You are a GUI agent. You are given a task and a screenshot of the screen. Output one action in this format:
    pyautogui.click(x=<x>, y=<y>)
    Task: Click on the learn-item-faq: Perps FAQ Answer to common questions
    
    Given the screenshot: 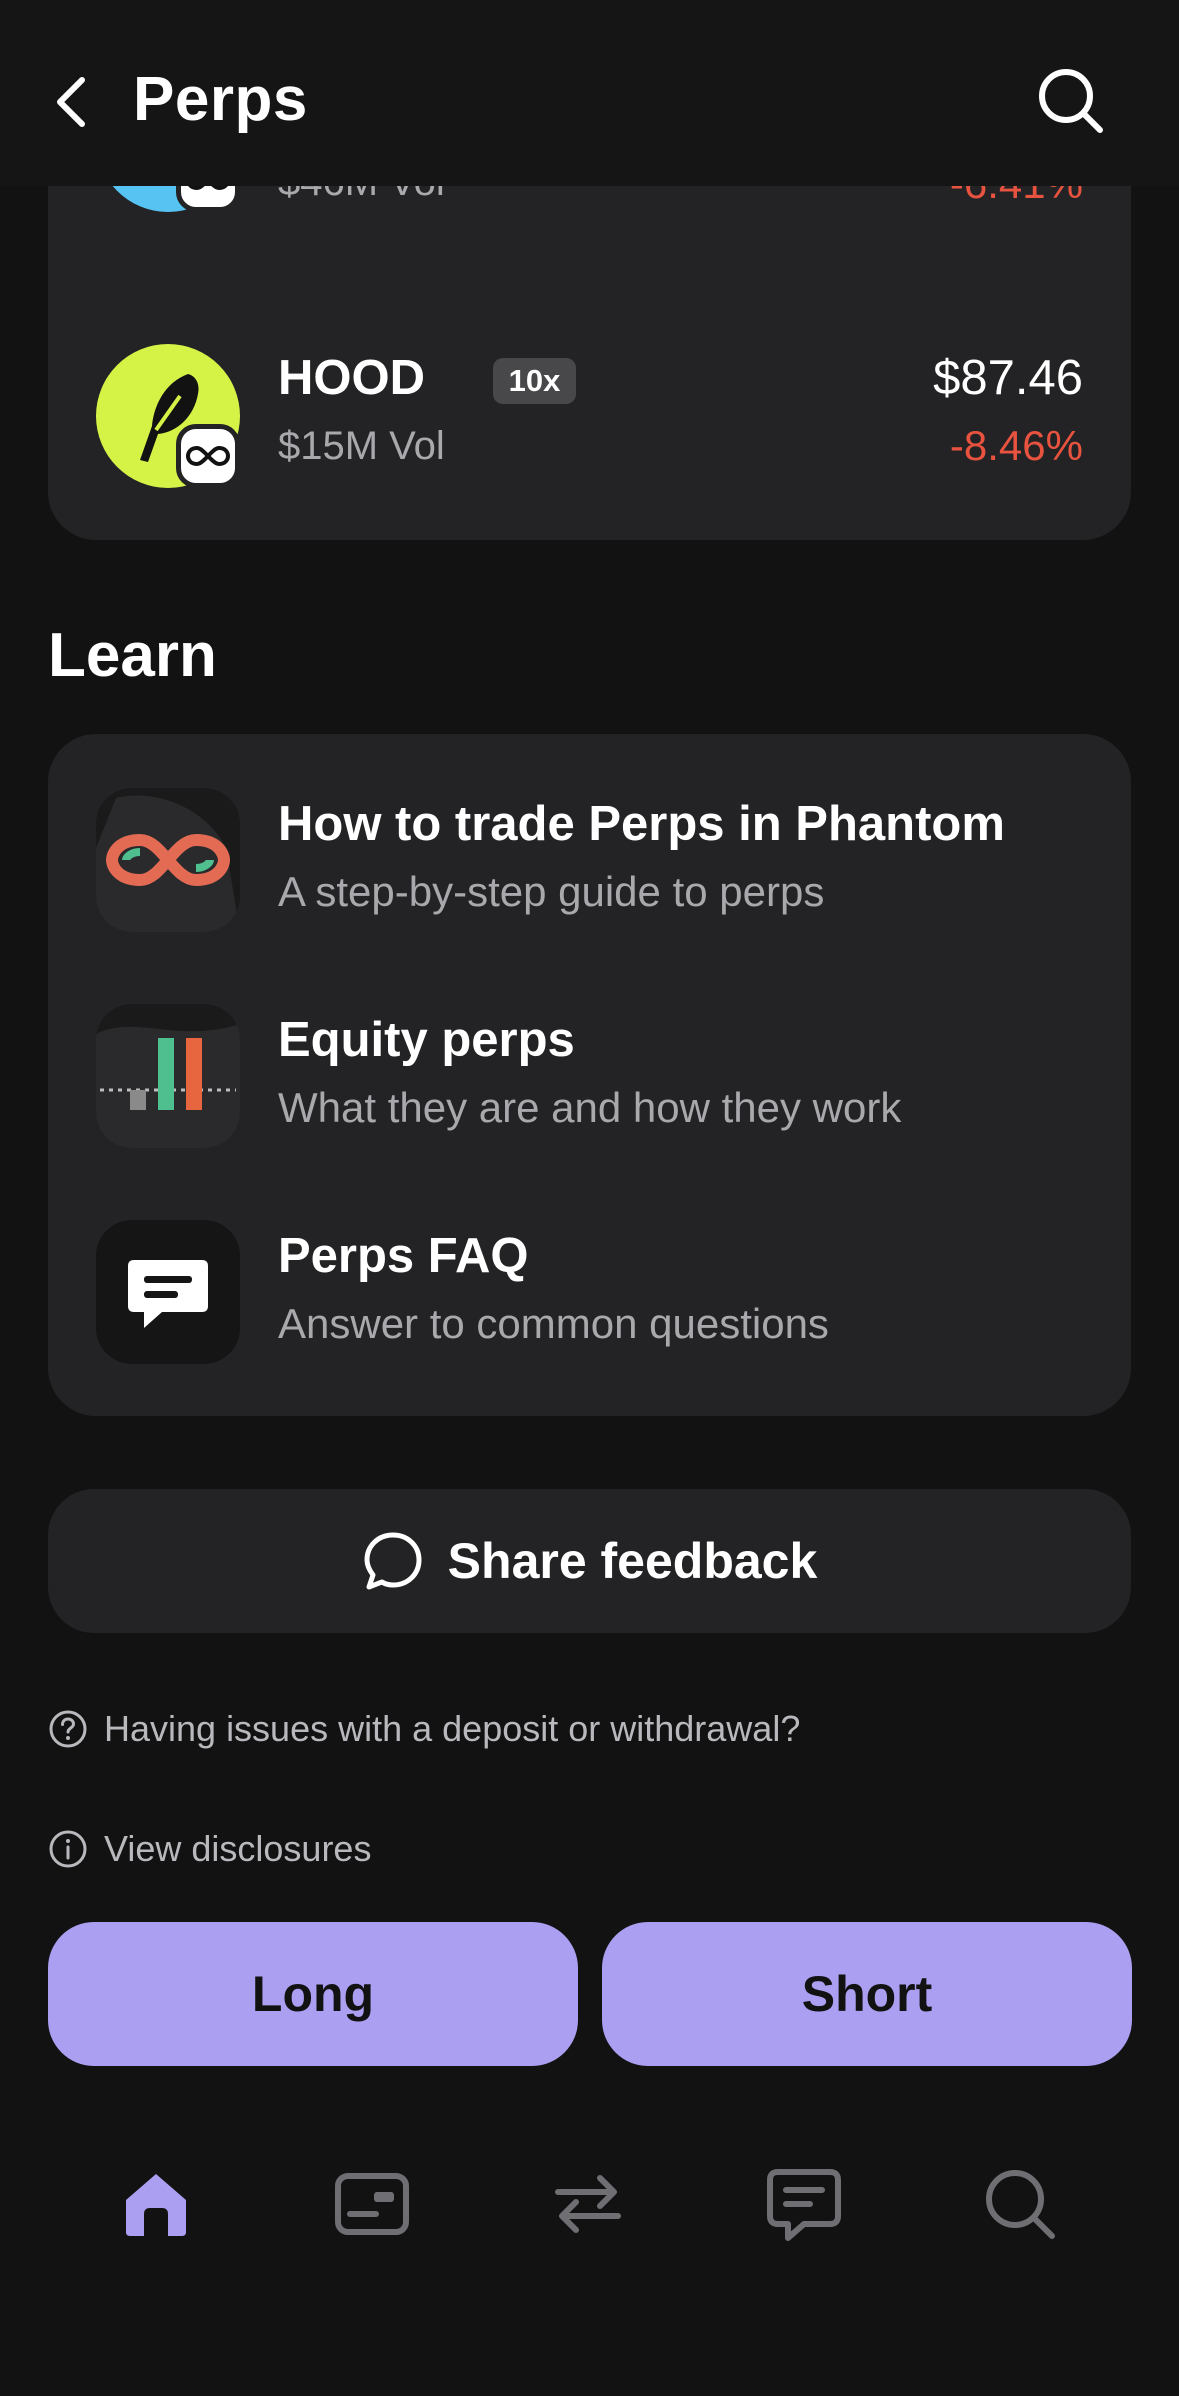 What is the action you would take?
    pyautogui.click(x=589, y=1305)
    